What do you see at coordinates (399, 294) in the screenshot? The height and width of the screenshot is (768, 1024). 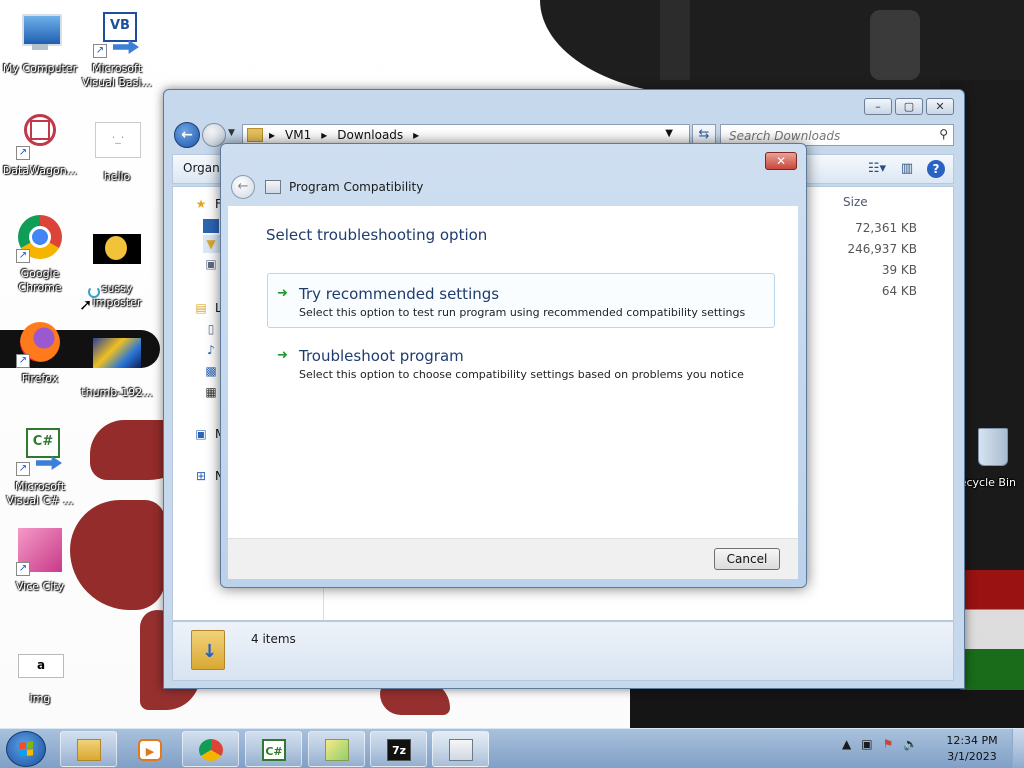 I see `option-title: Try recommended settings` at bounding box center [399, 294].